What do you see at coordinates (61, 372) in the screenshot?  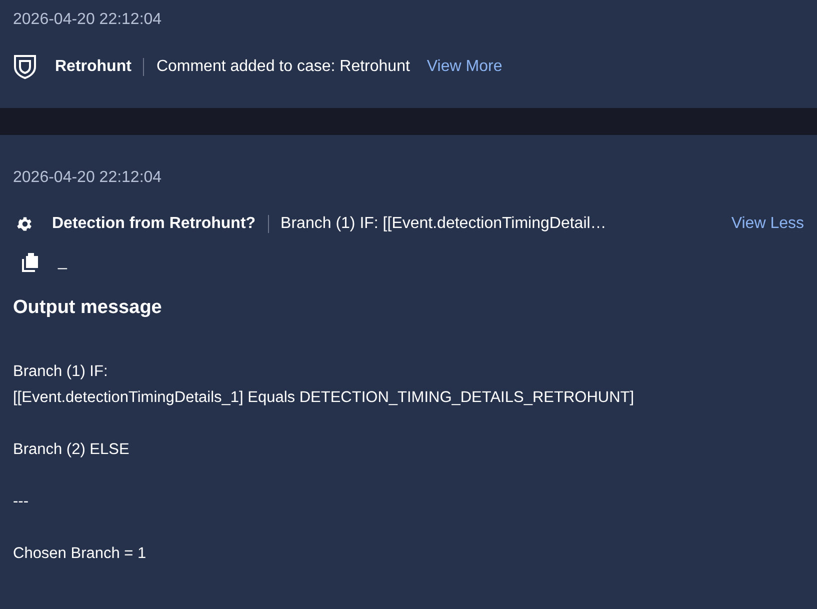 I see `output-line: Branch (1) IF:` at bounding box center [61, 372].